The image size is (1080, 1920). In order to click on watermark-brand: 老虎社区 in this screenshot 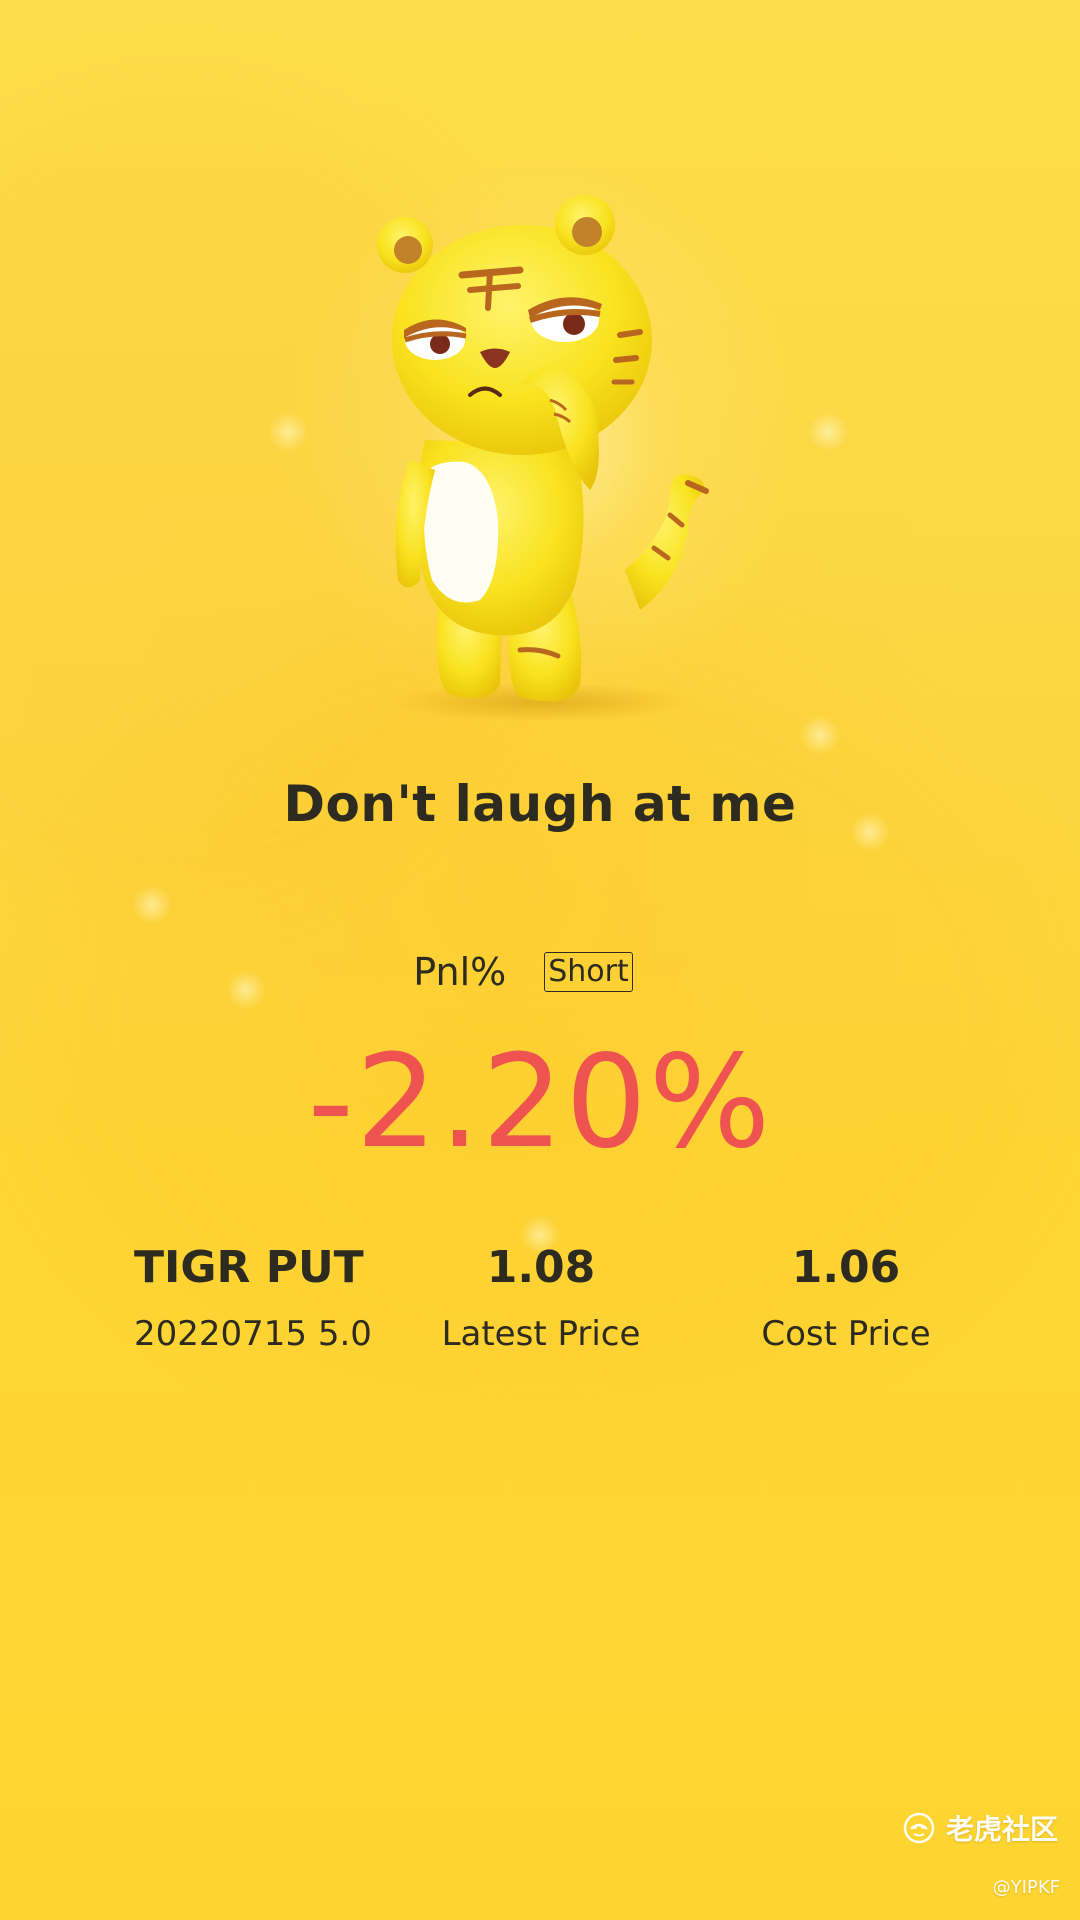, I will do `click(1001, 1829)`.